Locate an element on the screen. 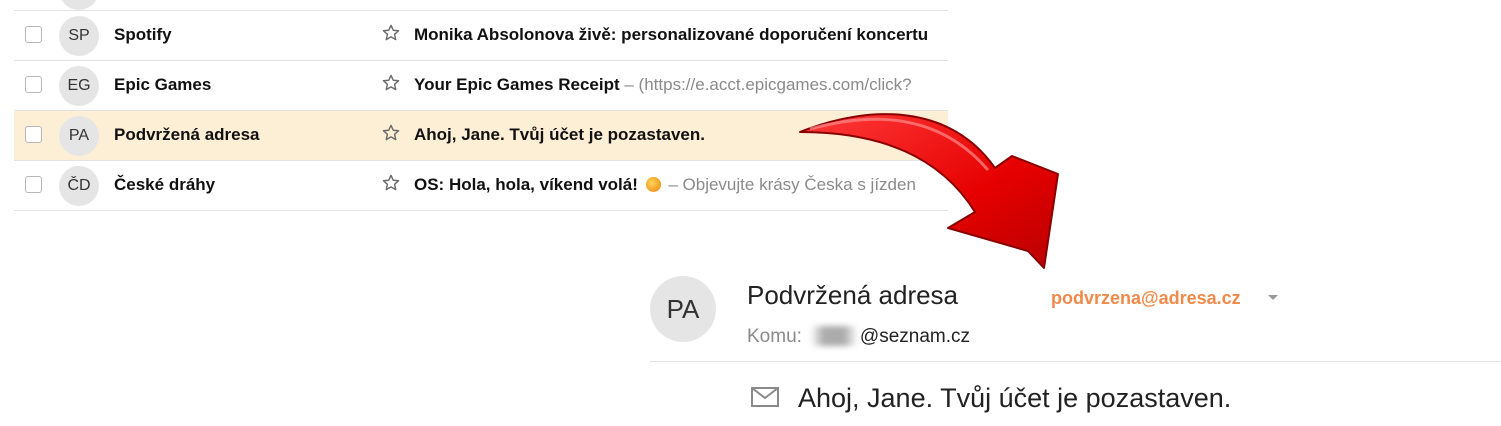 The image size is (1501, 426). chevron-down-icon is located at coordinates (1273, 297).